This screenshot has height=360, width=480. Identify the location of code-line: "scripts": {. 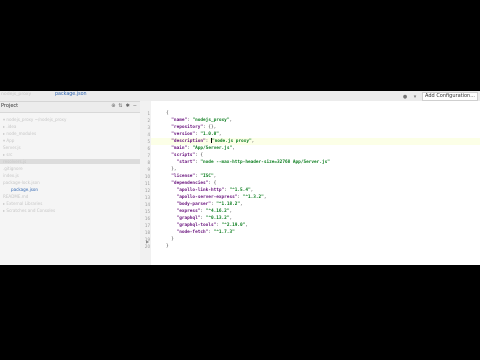
(184, 155).